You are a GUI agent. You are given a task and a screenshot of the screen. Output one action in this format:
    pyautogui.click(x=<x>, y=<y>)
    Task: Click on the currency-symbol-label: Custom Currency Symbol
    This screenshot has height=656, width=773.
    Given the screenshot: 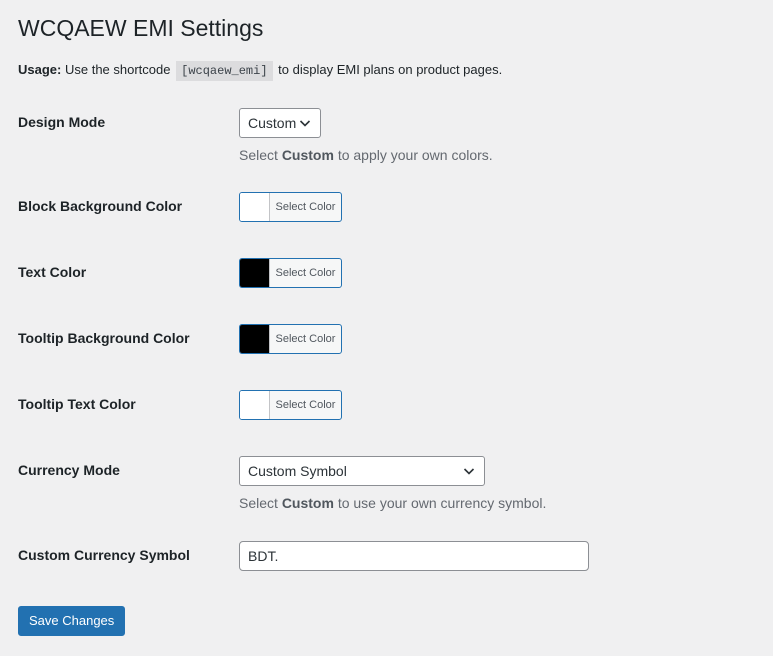 What is the action you would take?
    pyautogui.click(x=104, y=555)
    